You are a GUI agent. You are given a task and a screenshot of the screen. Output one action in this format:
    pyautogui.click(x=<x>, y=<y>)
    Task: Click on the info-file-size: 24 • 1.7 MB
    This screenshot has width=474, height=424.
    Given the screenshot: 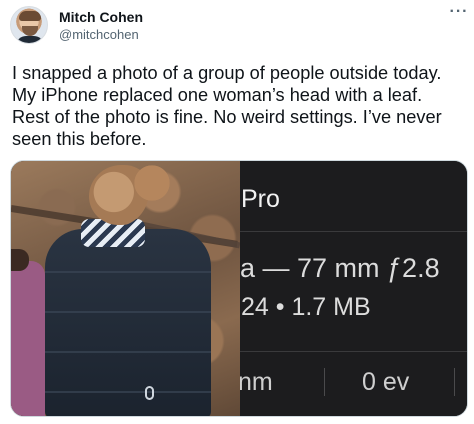 What is the action you would take?
    pyautogui.click(x=306, y=307)
    